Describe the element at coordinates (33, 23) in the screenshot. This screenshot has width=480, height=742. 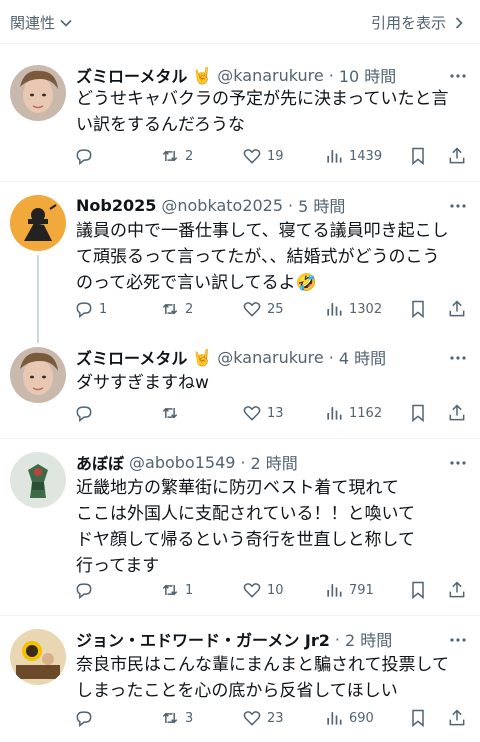
I see `relevance-label: 関連性` at that location.